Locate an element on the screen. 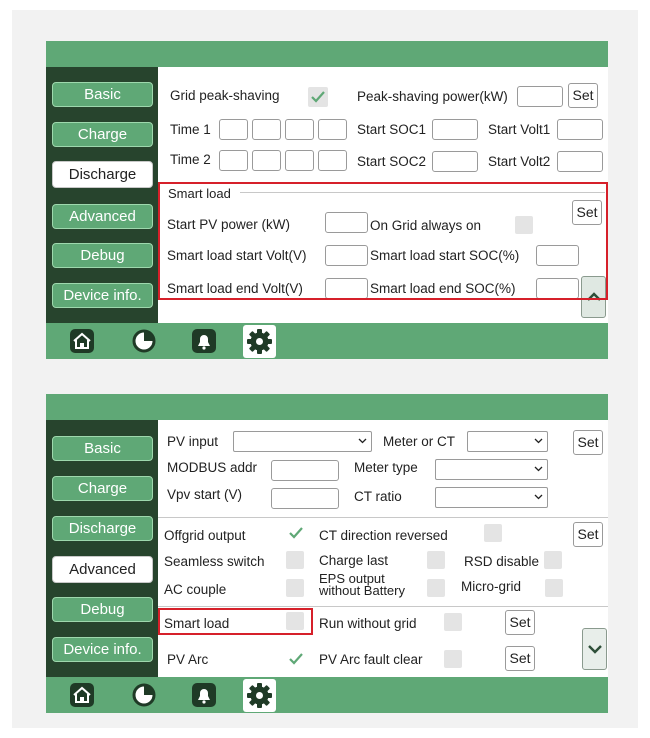 Image resolution: width=650 pixels, height=738 pixels. pv-meter-set-button: Set is located at coordinates (588, 442).